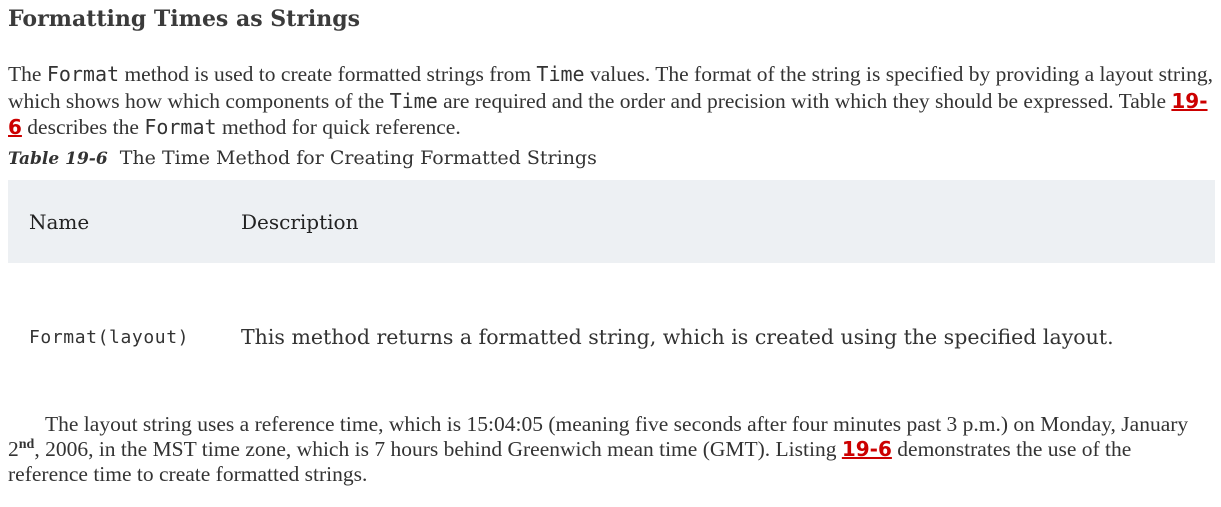 Image resolution: width=1221 pixels, height=507 pixels. What do you see at coordinates (300, 221) in the screenshot?
I see `column-header-description: Description` at bounding box center [300, 221].